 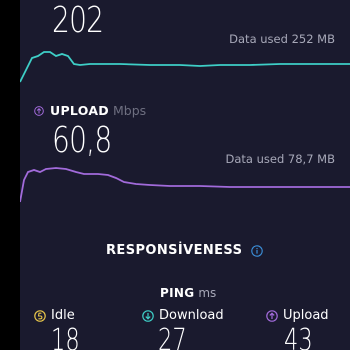 I want to click on ping-download-label: Download, so click(x=191, y=315).